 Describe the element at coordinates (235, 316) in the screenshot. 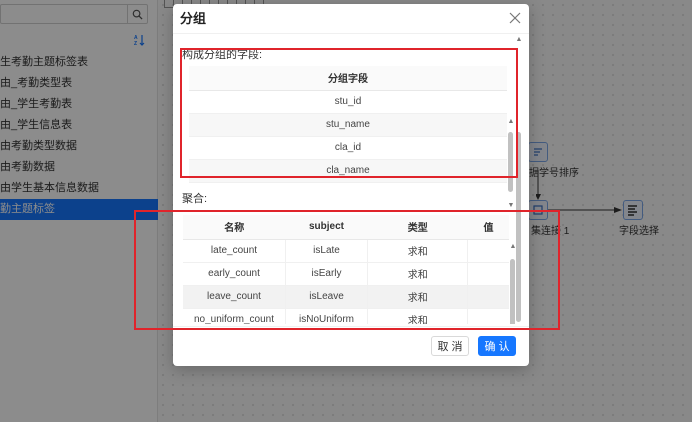

I see `agg-name-cell: no_uniform_count` at that location.